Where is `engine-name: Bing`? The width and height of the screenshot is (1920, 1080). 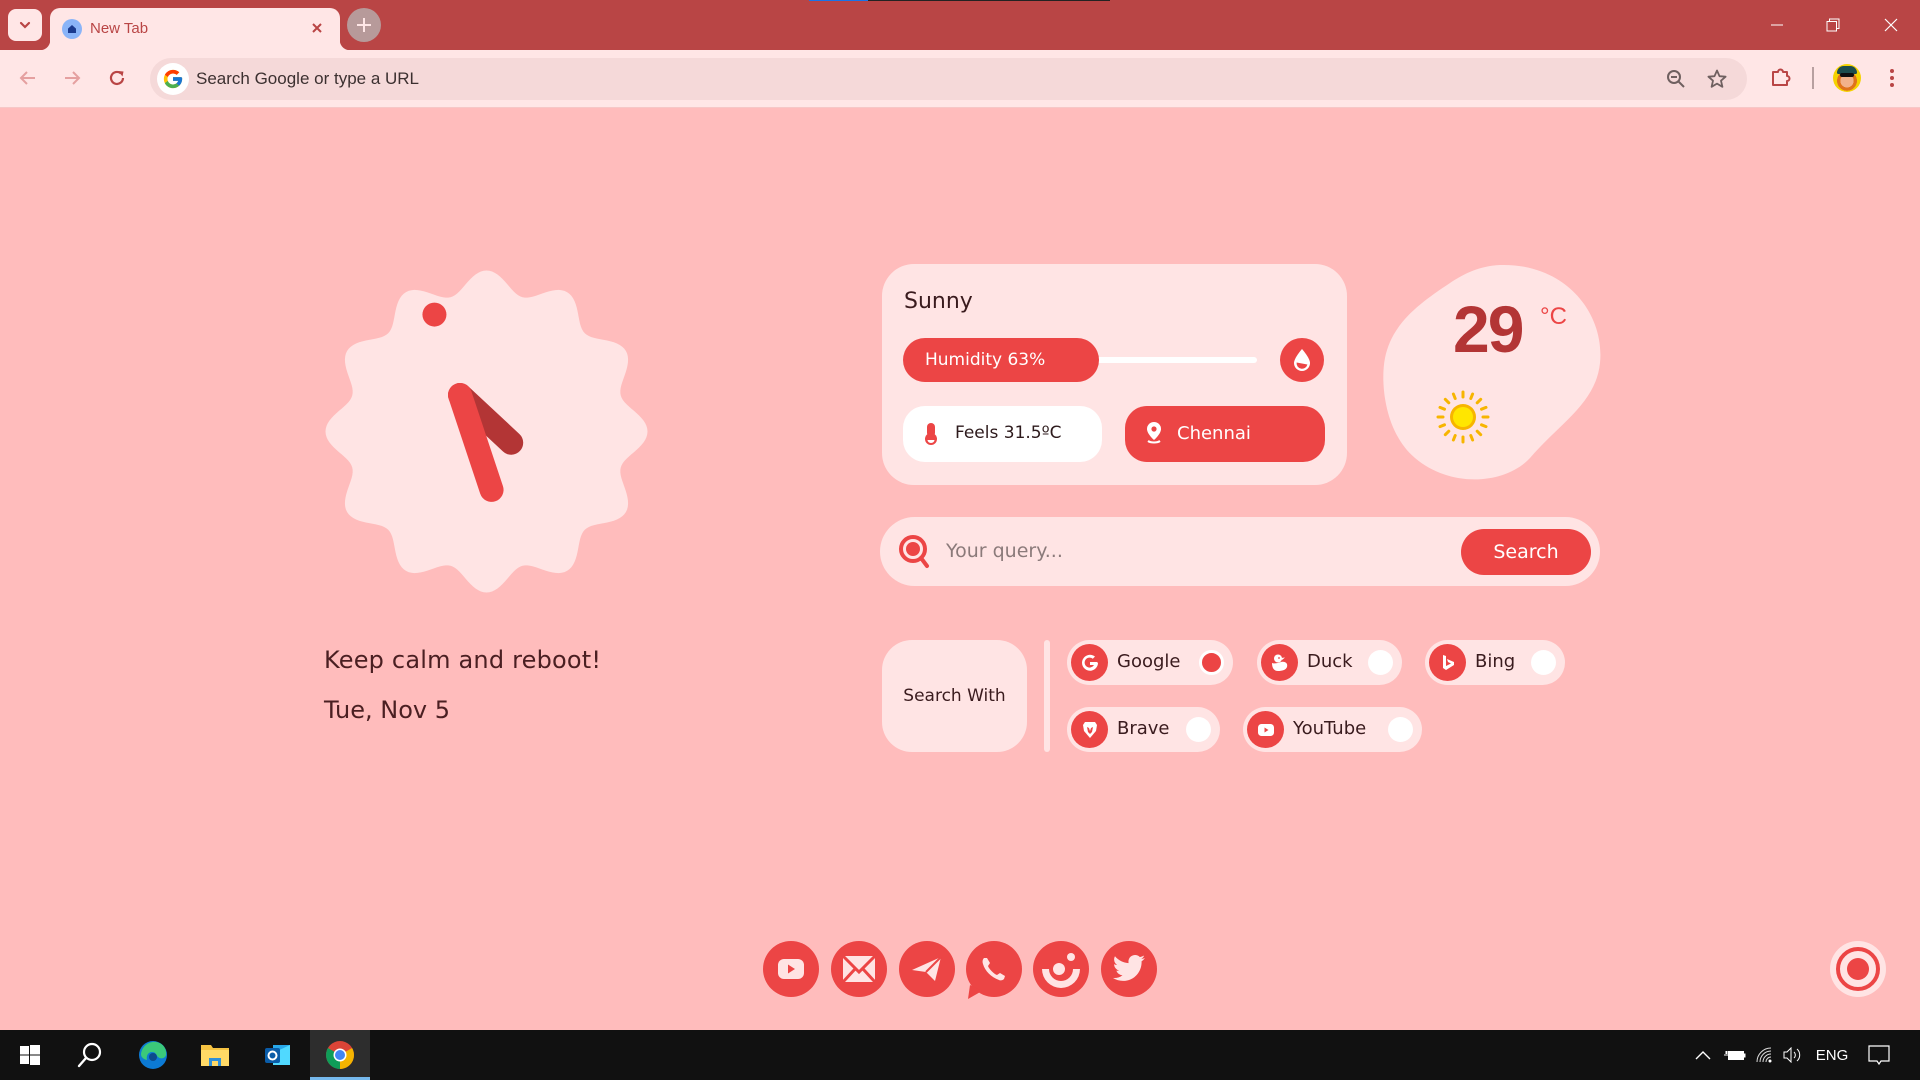 engine-name: Bing is located at coordinates (1495, 661).